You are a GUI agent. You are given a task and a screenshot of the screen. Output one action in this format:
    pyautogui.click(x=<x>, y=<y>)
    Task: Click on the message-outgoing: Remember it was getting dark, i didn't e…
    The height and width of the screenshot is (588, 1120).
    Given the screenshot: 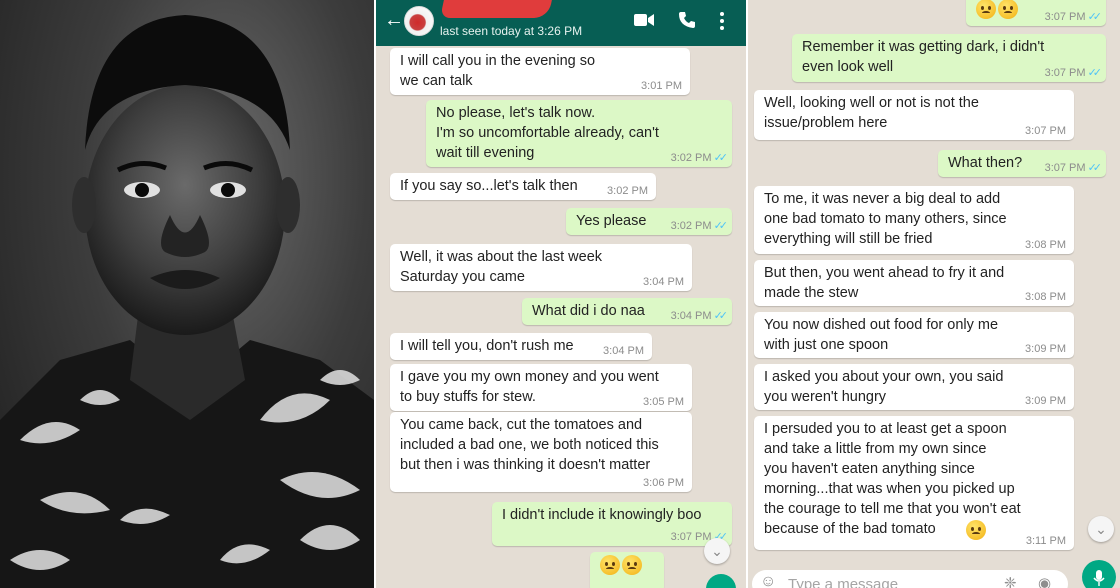 What is the action you would take?
    pyautogui.click(x=949, y=58)
    